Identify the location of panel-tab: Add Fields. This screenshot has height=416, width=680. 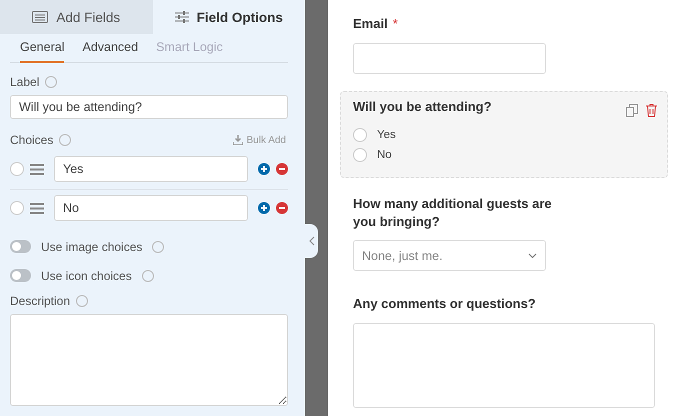
(76, 17).